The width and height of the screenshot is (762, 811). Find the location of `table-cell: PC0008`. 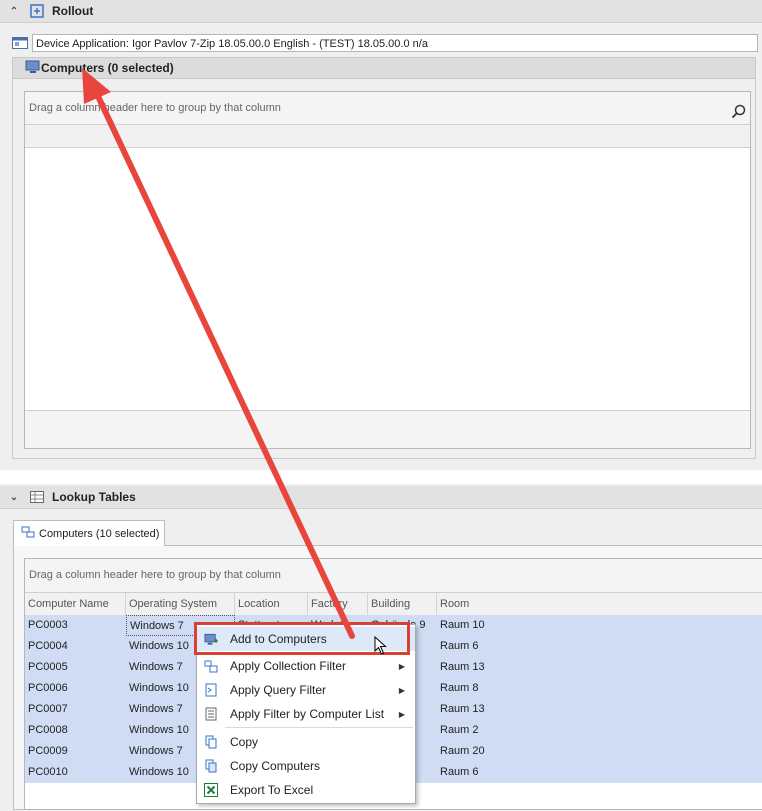

table-cell: PC0008 is located at coordinates (48, 730).